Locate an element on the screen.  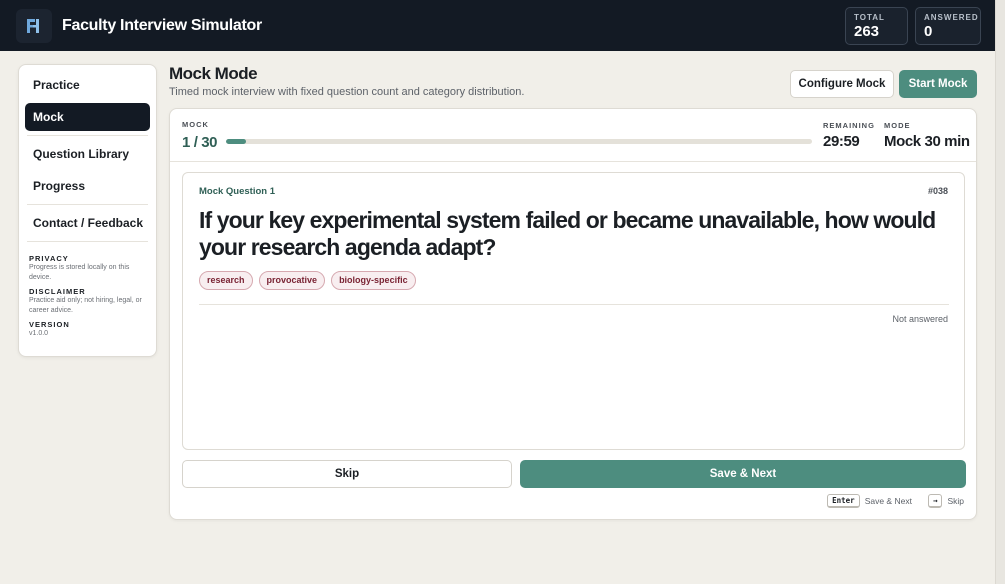
question-label: Mock Question 1 is located at coordinates (237, 191).